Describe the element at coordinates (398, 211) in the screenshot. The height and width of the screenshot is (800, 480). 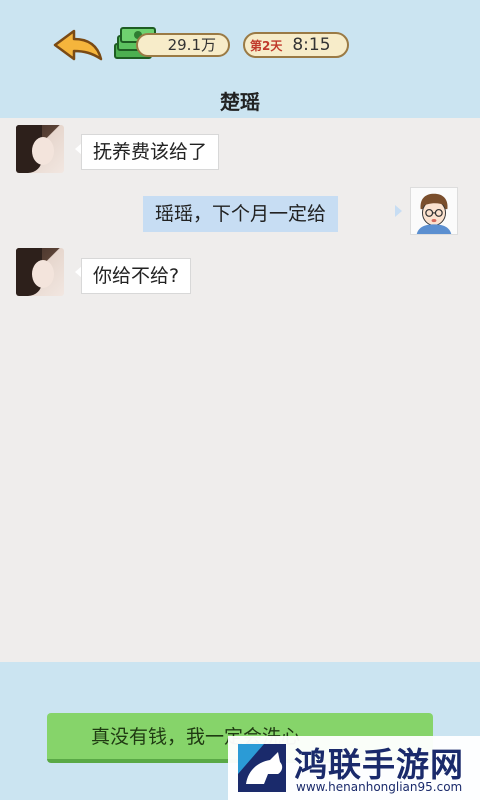
I see `bubble-tail` at that location.